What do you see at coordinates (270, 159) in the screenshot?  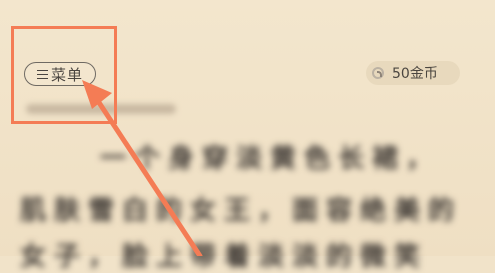 I see `text-line-1: 一个身穿淡黄色长裙，` at bounding box center [270, 159].